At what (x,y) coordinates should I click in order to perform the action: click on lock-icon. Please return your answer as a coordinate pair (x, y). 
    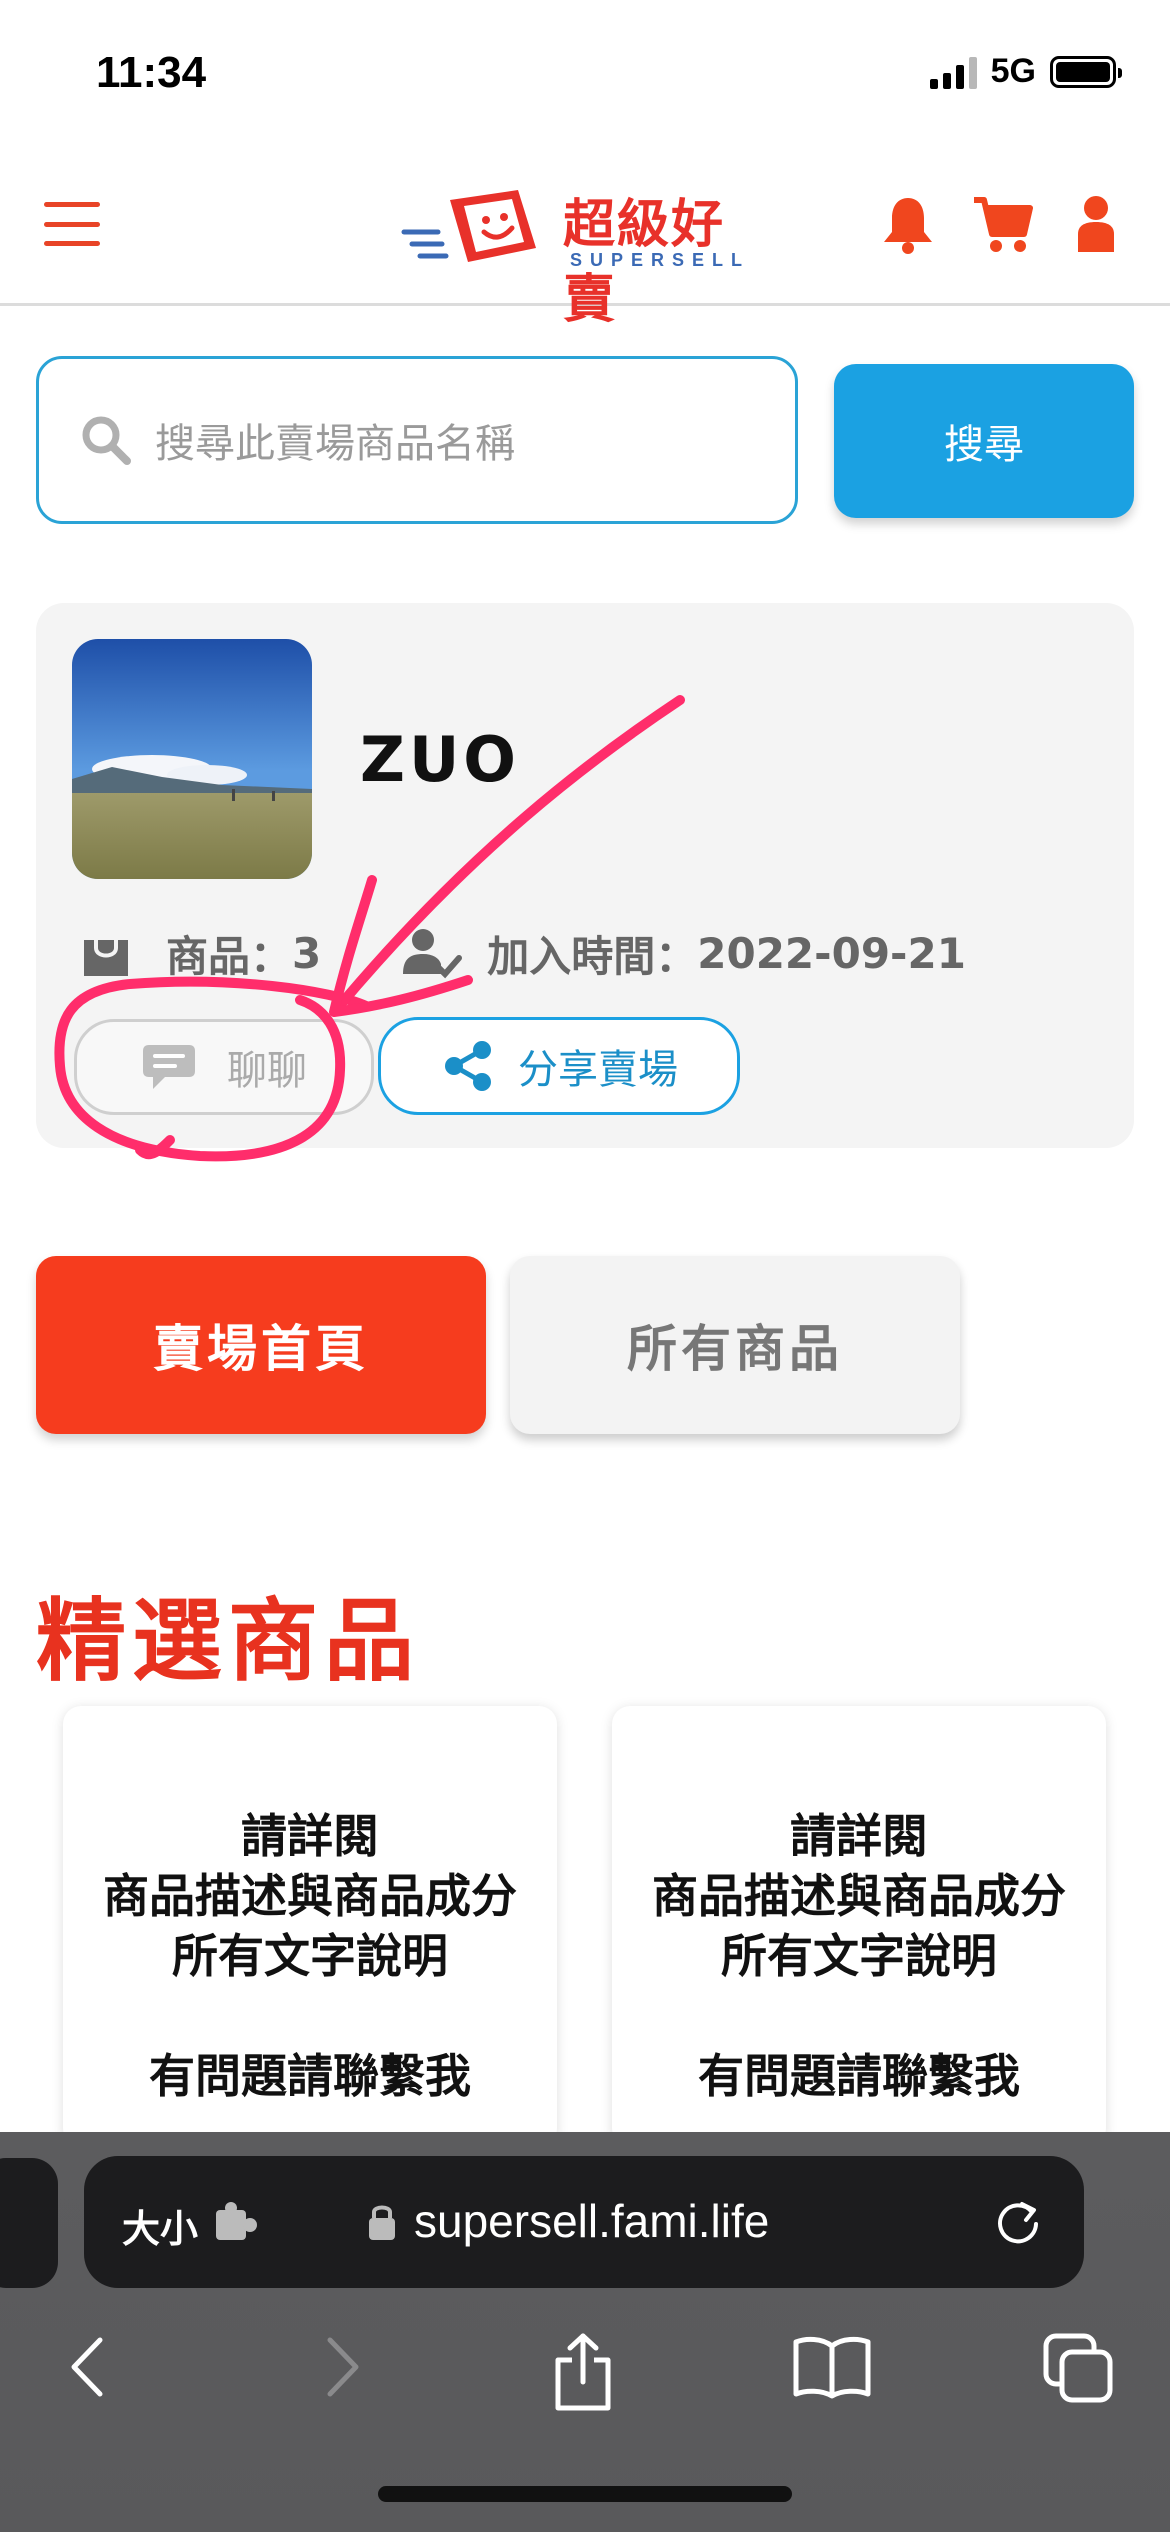
    Looking at the image, I should click on (382, 2222).